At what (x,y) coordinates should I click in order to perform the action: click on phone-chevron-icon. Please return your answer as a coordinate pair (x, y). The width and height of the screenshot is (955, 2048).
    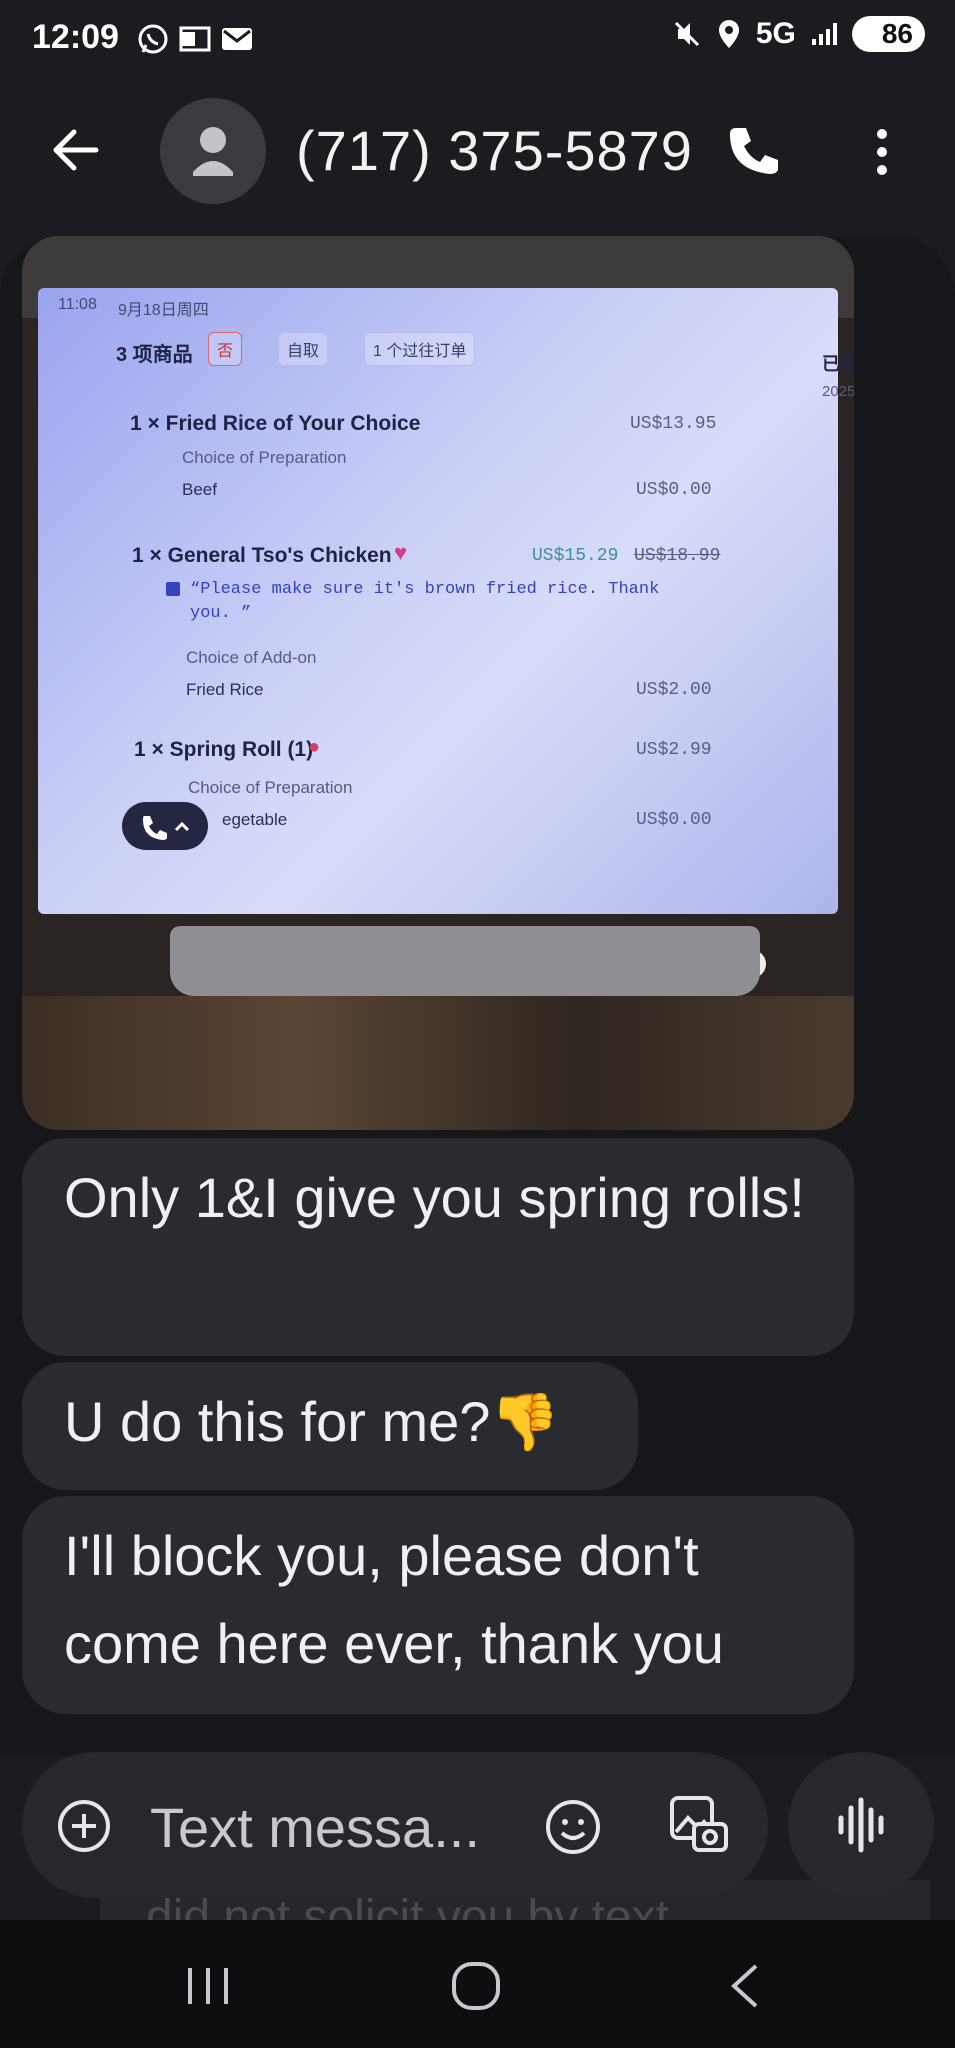
    Looking at the image, I should click on (166, 828).